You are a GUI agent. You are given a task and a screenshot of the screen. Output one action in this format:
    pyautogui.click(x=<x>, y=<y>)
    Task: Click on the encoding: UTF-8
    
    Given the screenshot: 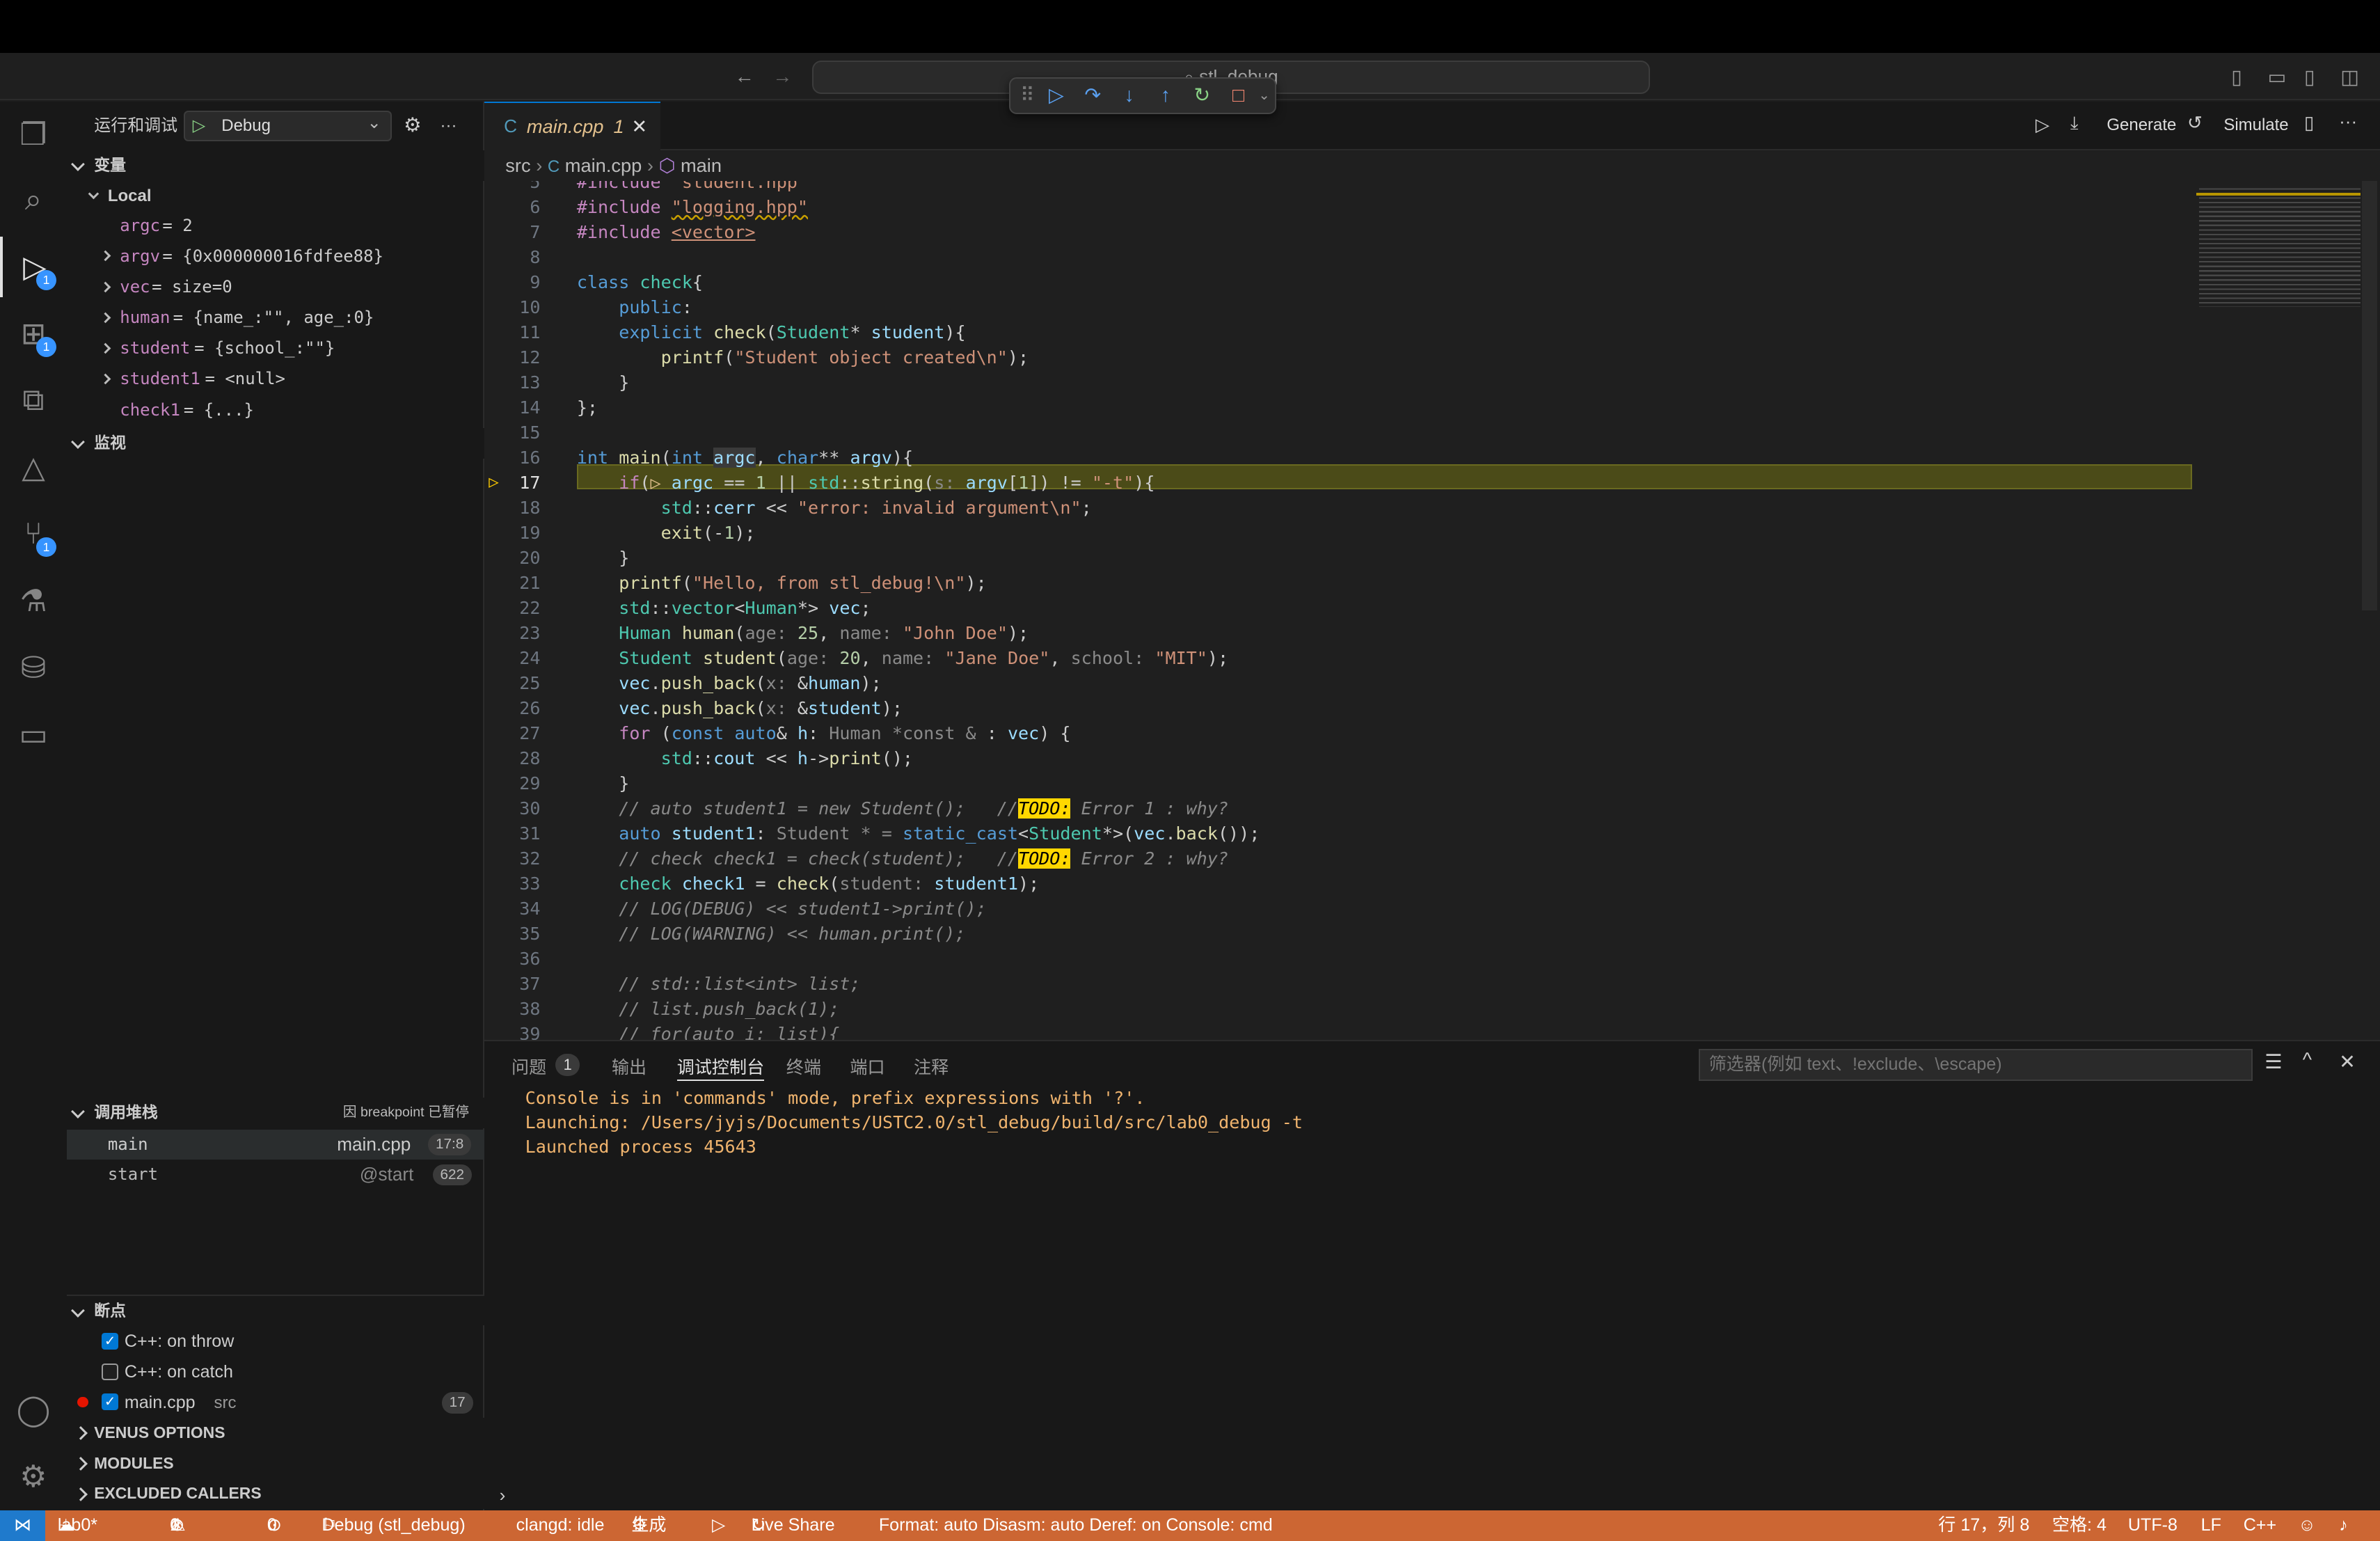 What is the action you would take?
    pyautogui.click(x=2152, y=1525)
    